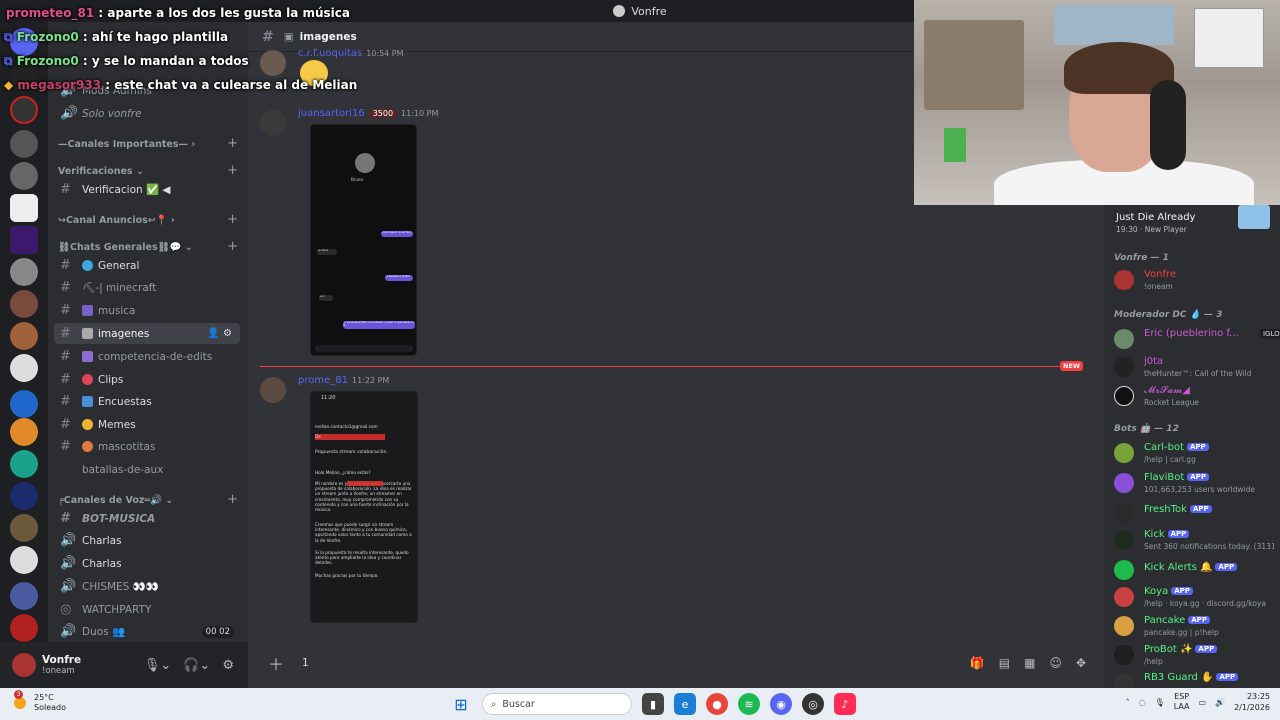  What do you see at coordinates (1195, 397) in the screenshot?
I see `member-item: 𝓜𝓻𝓢𝓪𝓶◢ Rocket League` at bounding box center [1195, 397].